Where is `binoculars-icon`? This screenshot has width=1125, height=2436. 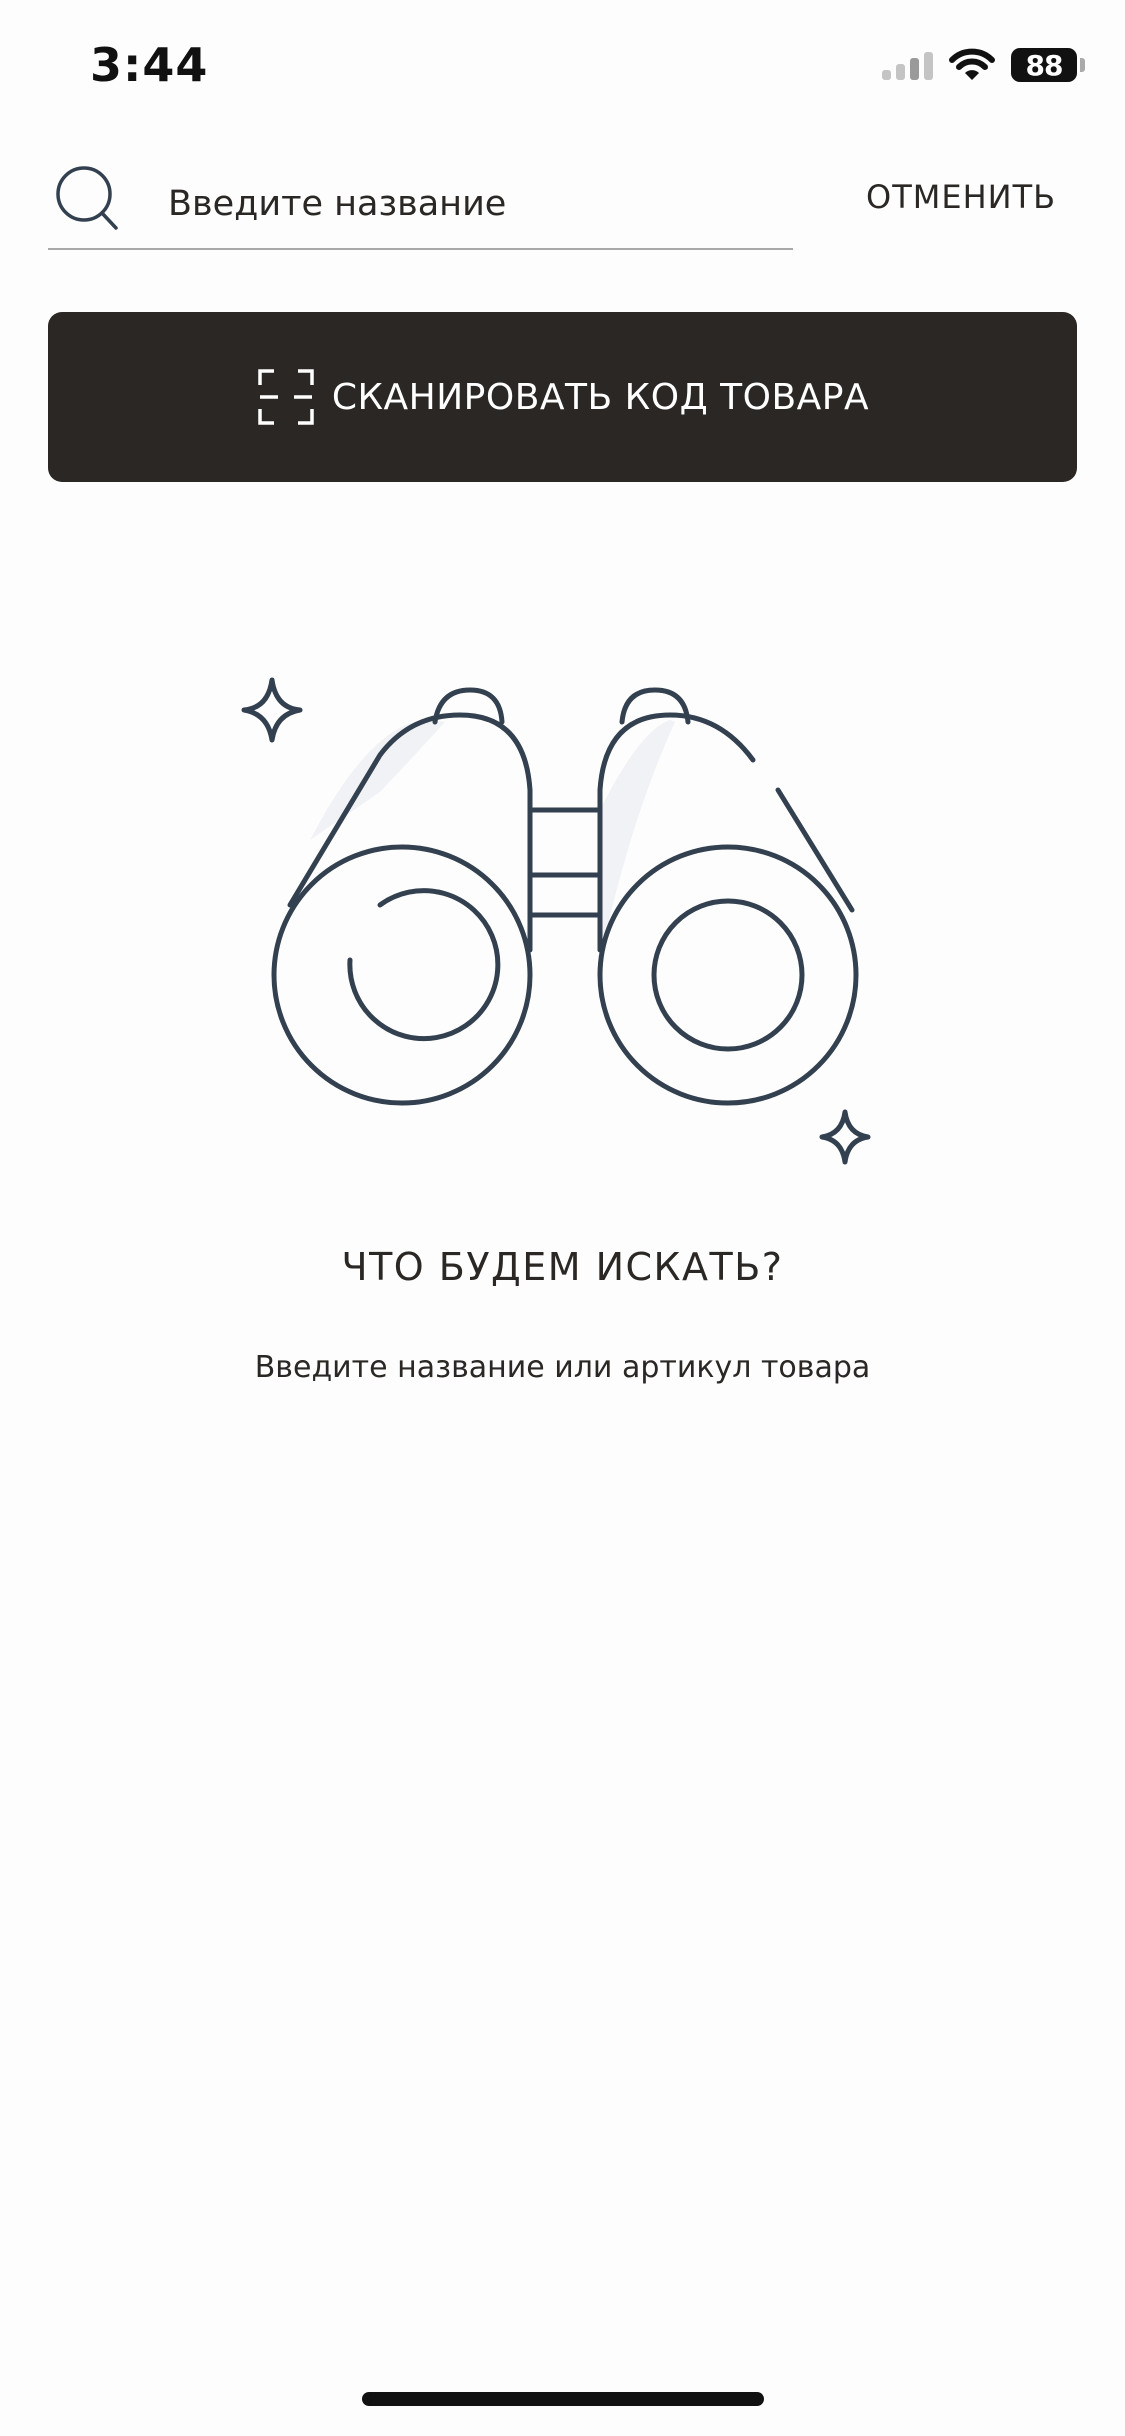
binoculars-icon is located at coordinates (556, 921).